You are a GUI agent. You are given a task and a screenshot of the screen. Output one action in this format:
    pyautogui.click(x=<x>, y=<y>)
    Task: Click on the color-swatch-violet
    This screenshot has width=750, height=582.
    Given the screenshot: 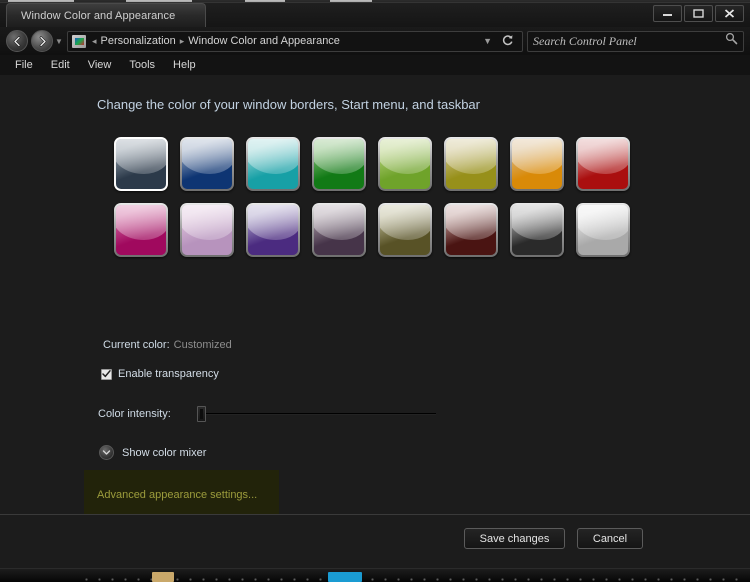 What is the action you would take?
    pyautogui.click(x=273, y=230)
    